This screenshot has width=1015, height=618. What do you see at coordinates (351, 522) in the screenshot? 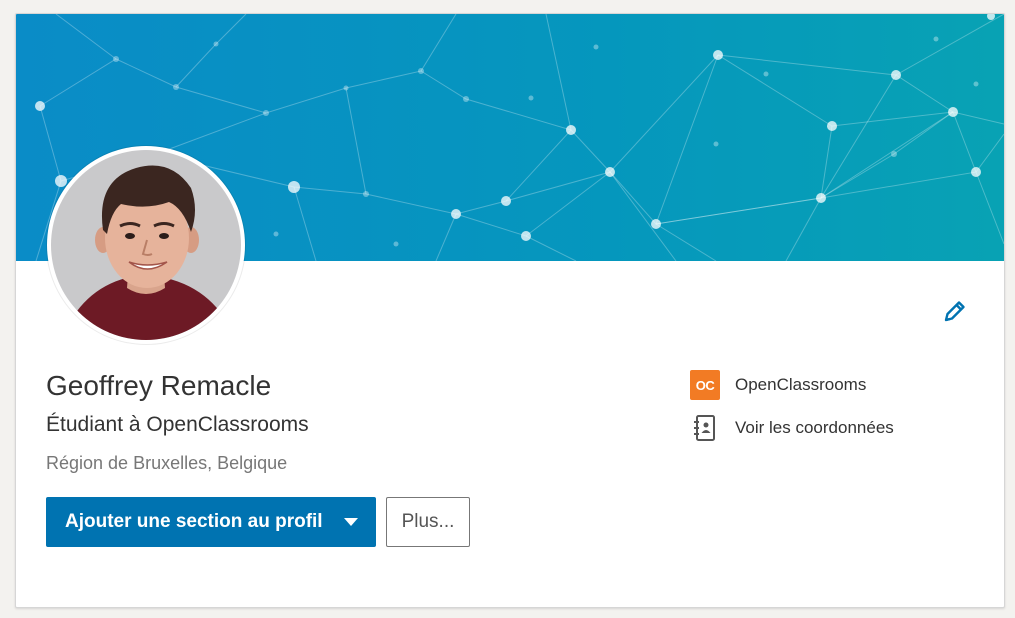
I see `caret-down-icon` at bounding box center [351, 522].